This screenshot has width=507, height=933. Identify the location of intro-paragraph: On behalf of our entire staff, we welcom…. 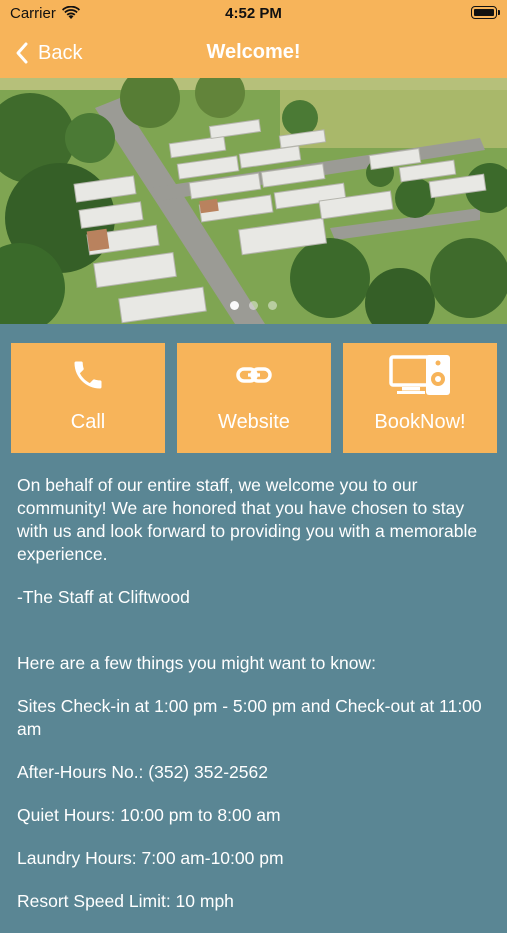
(247, 519).